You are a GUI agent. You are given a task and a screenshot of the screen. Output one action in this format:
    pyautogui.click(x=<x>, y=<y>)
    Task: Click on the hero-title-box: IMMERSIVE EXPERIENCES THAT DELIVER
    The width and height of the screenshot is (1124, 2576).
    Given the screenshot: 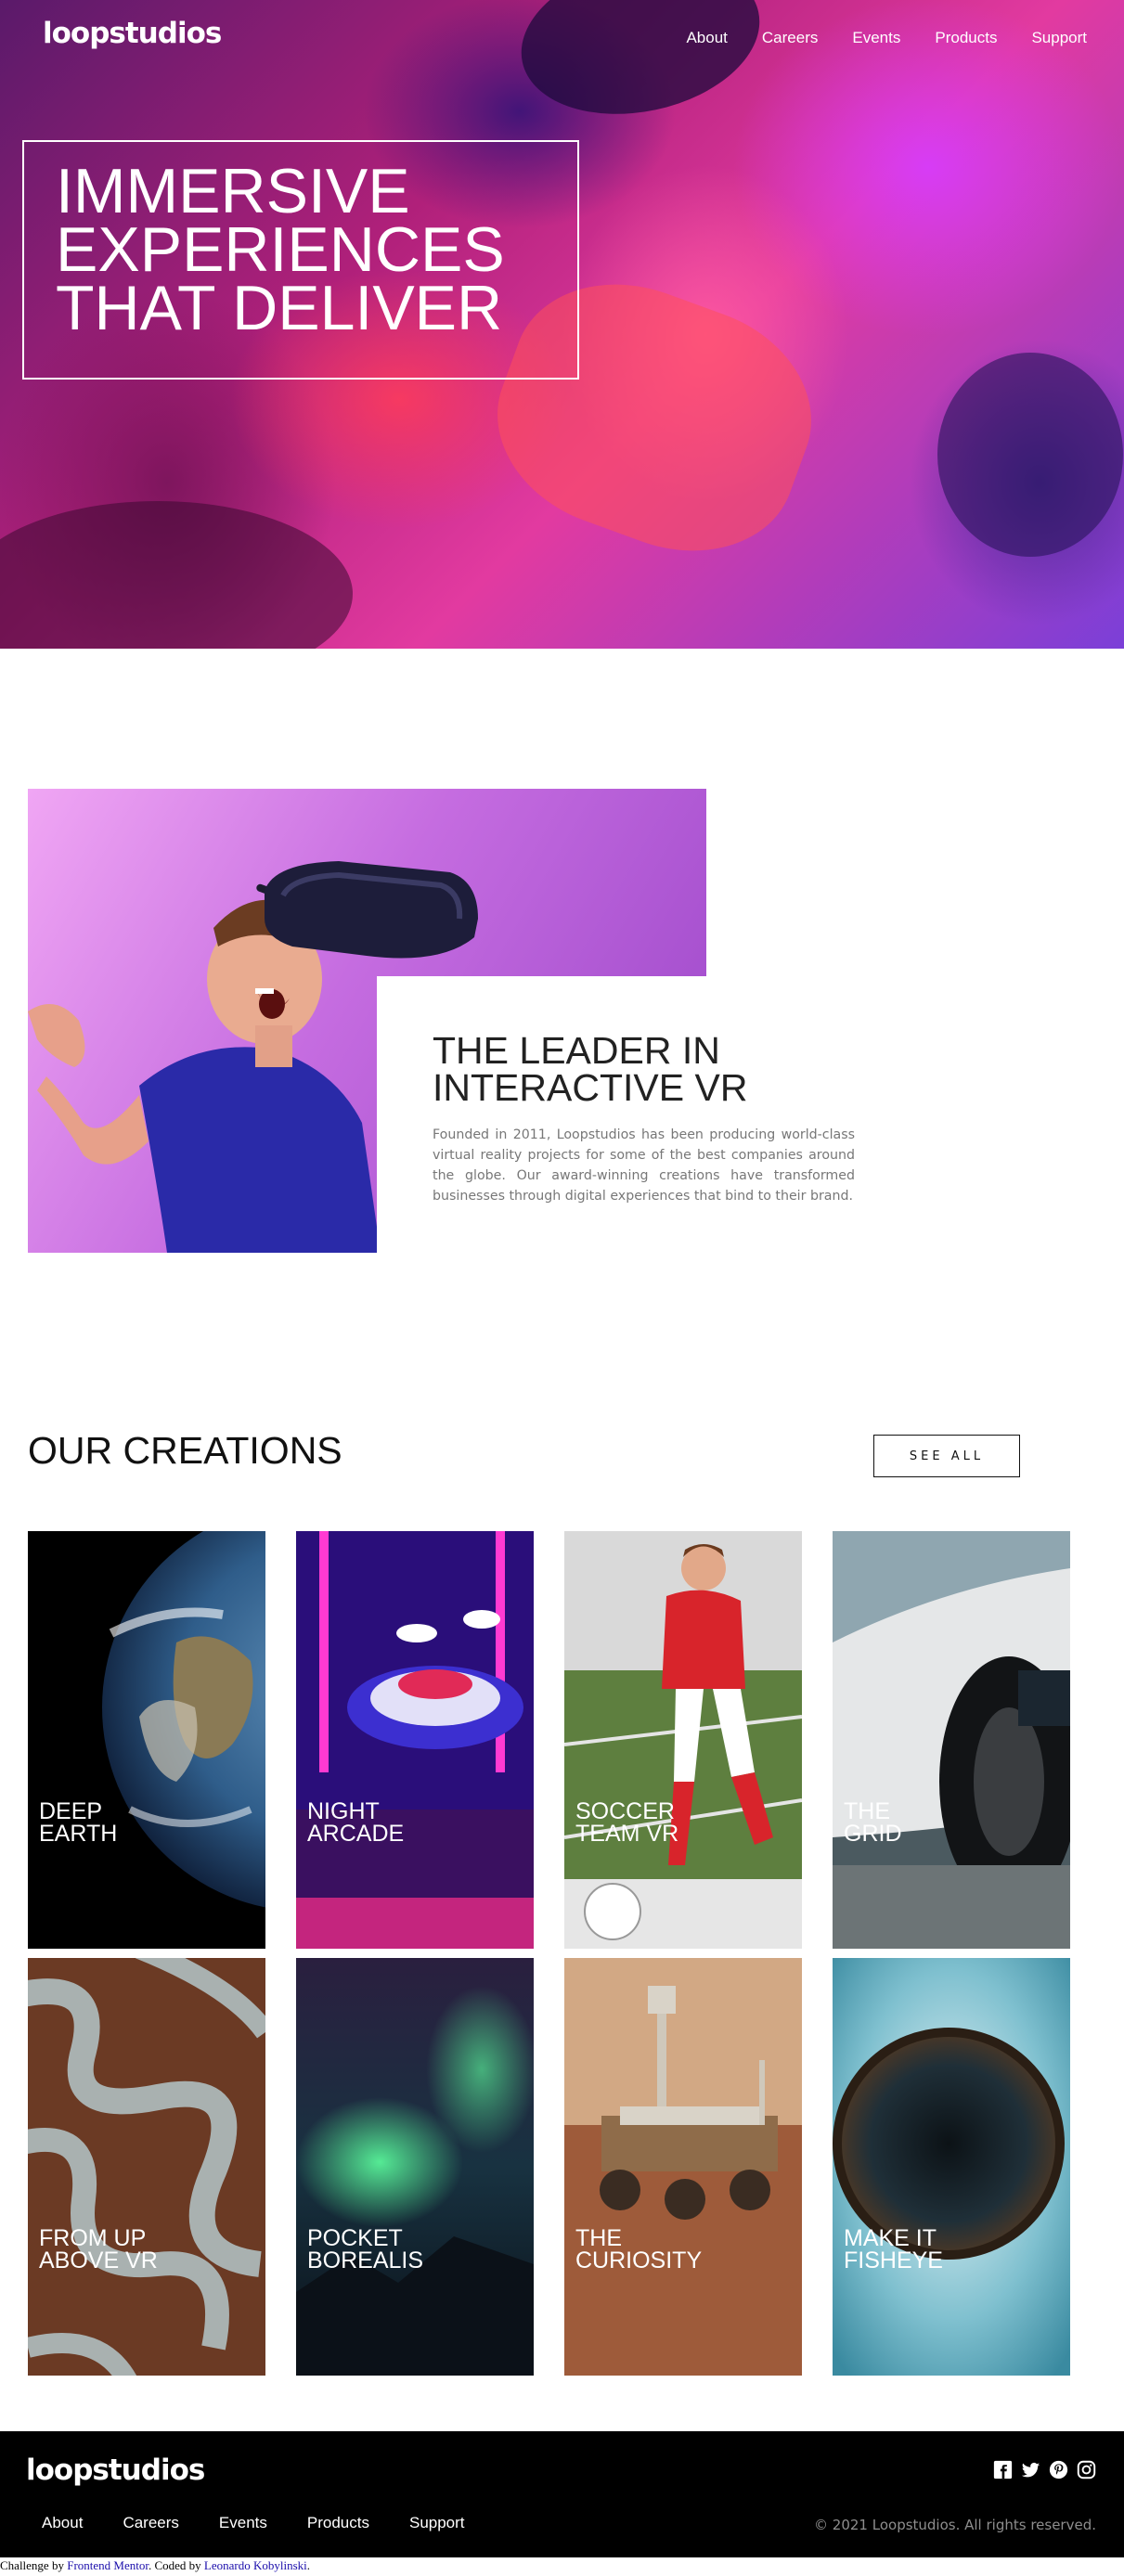 What is the action you would take?
    pyautogui.click(x=301, y=260)
    